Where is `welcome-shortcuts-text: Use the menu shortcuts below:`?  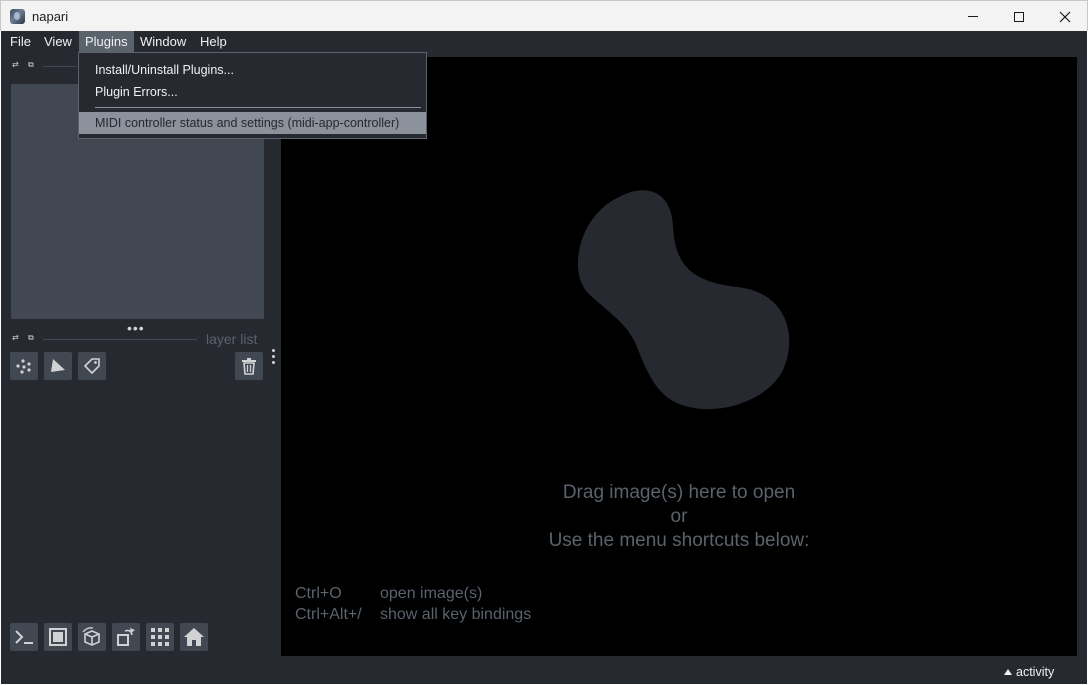 welcome-shortcuts-text: Use the menu shortcuts below: is located at coordinates (679, 540).